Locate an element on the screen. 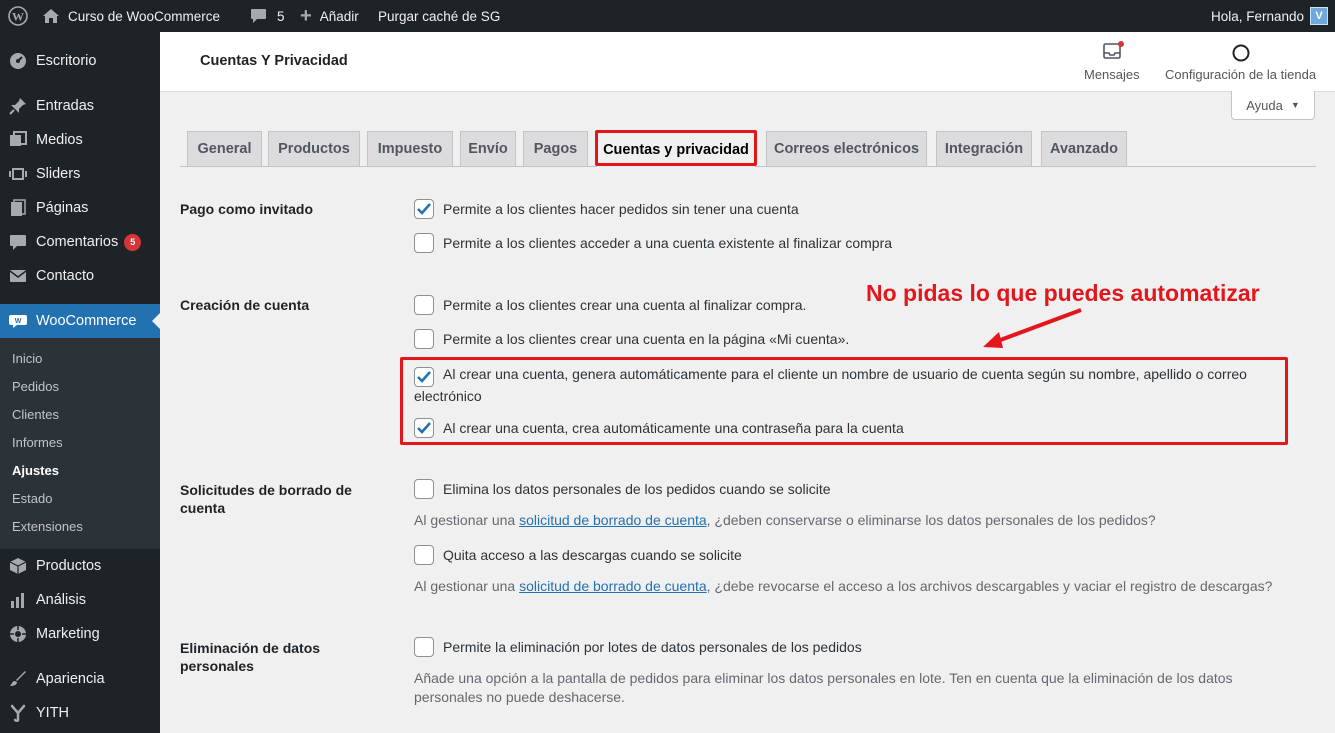  site-home-link: Curso de WooCommerce is located at coordinates (131, 16).